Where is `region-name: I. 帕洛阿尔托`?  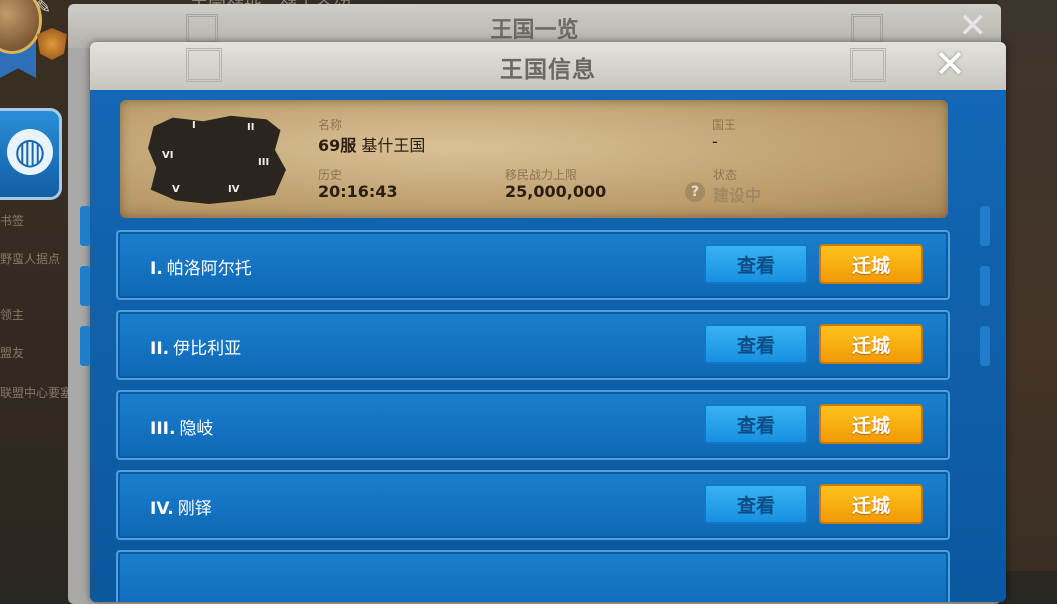 region-name: I. 帕洛阿尔托 is located at coordinates (201, 266).